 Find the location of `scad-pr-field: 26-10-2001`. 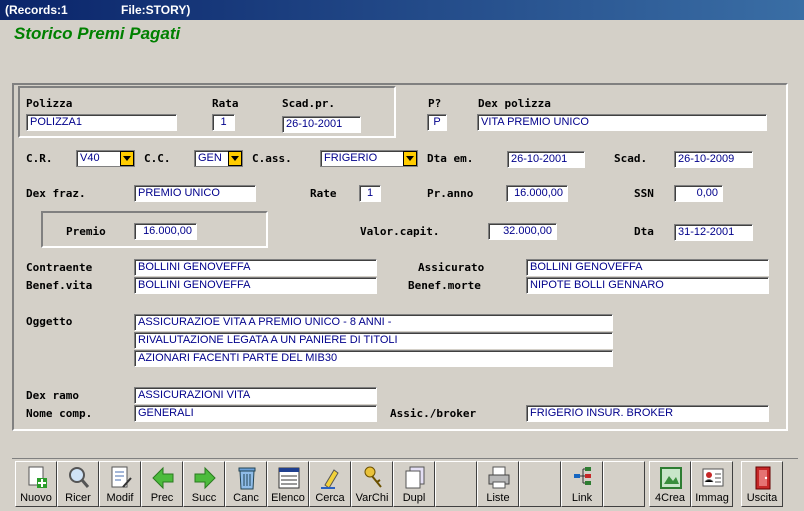

scad-pr-field: 26-10-2001 is located at coordinates (321, 124).